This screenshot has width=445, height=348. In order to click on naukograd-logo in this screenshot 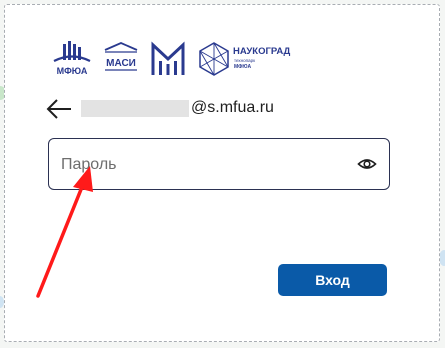, I will do `click(214, 59)`.